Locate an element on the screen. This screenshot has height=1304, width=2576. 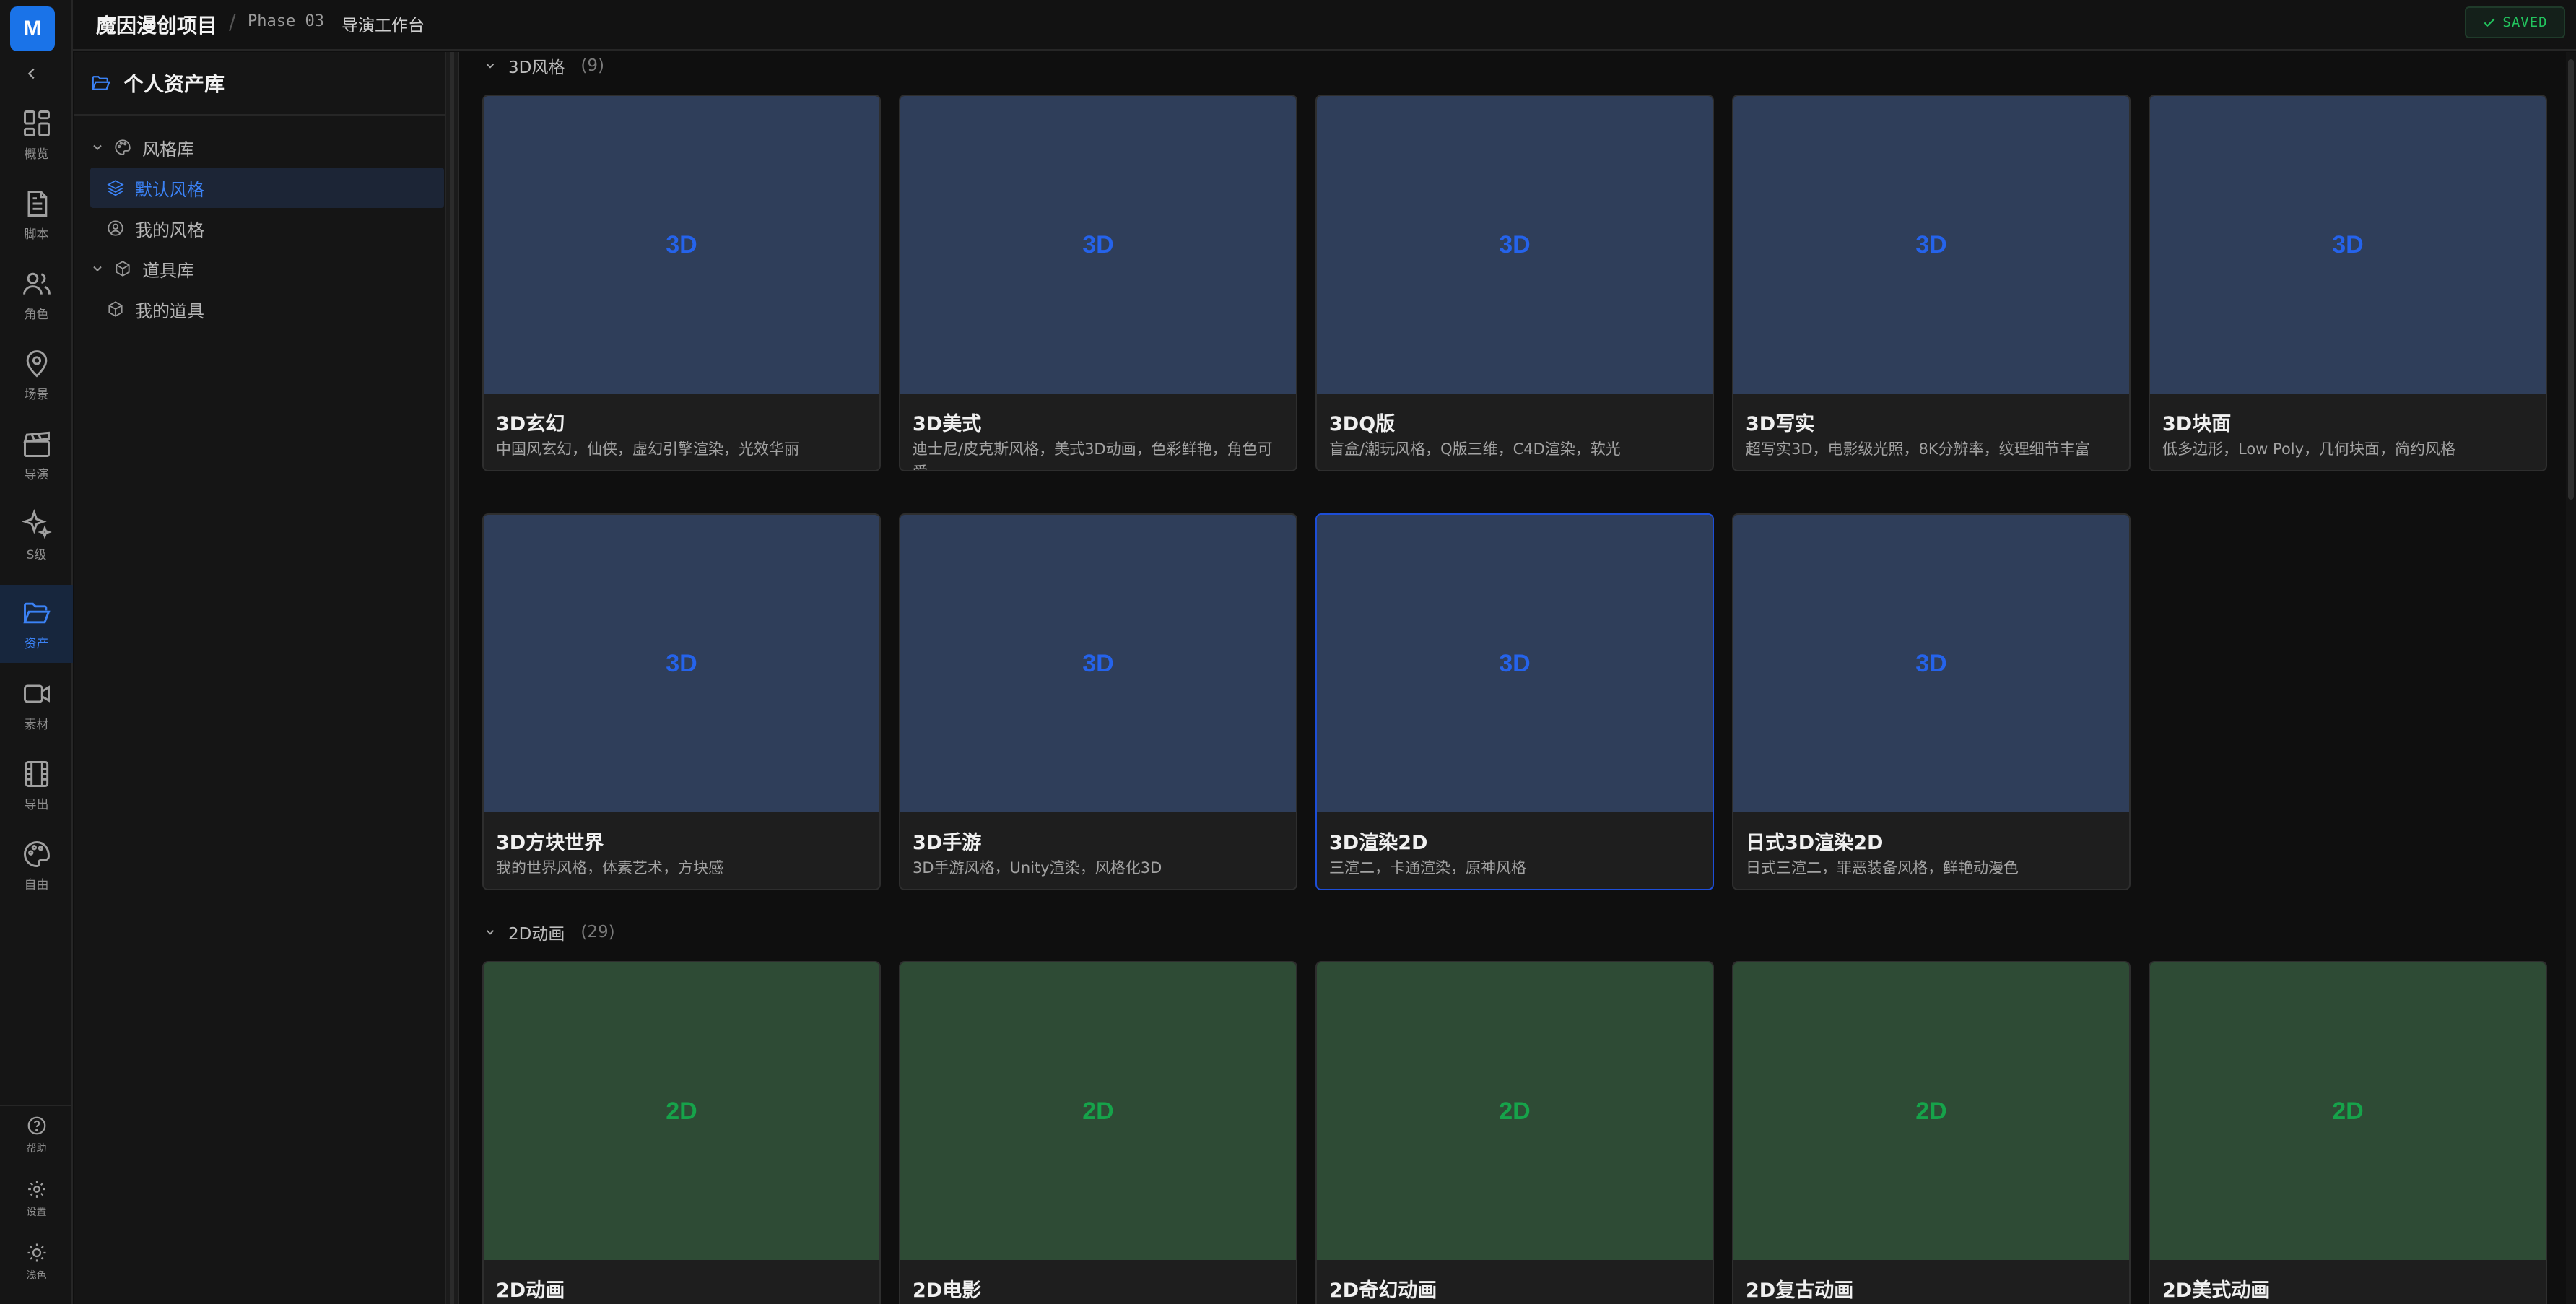
layers-icon is located at coordinates (115, 188).